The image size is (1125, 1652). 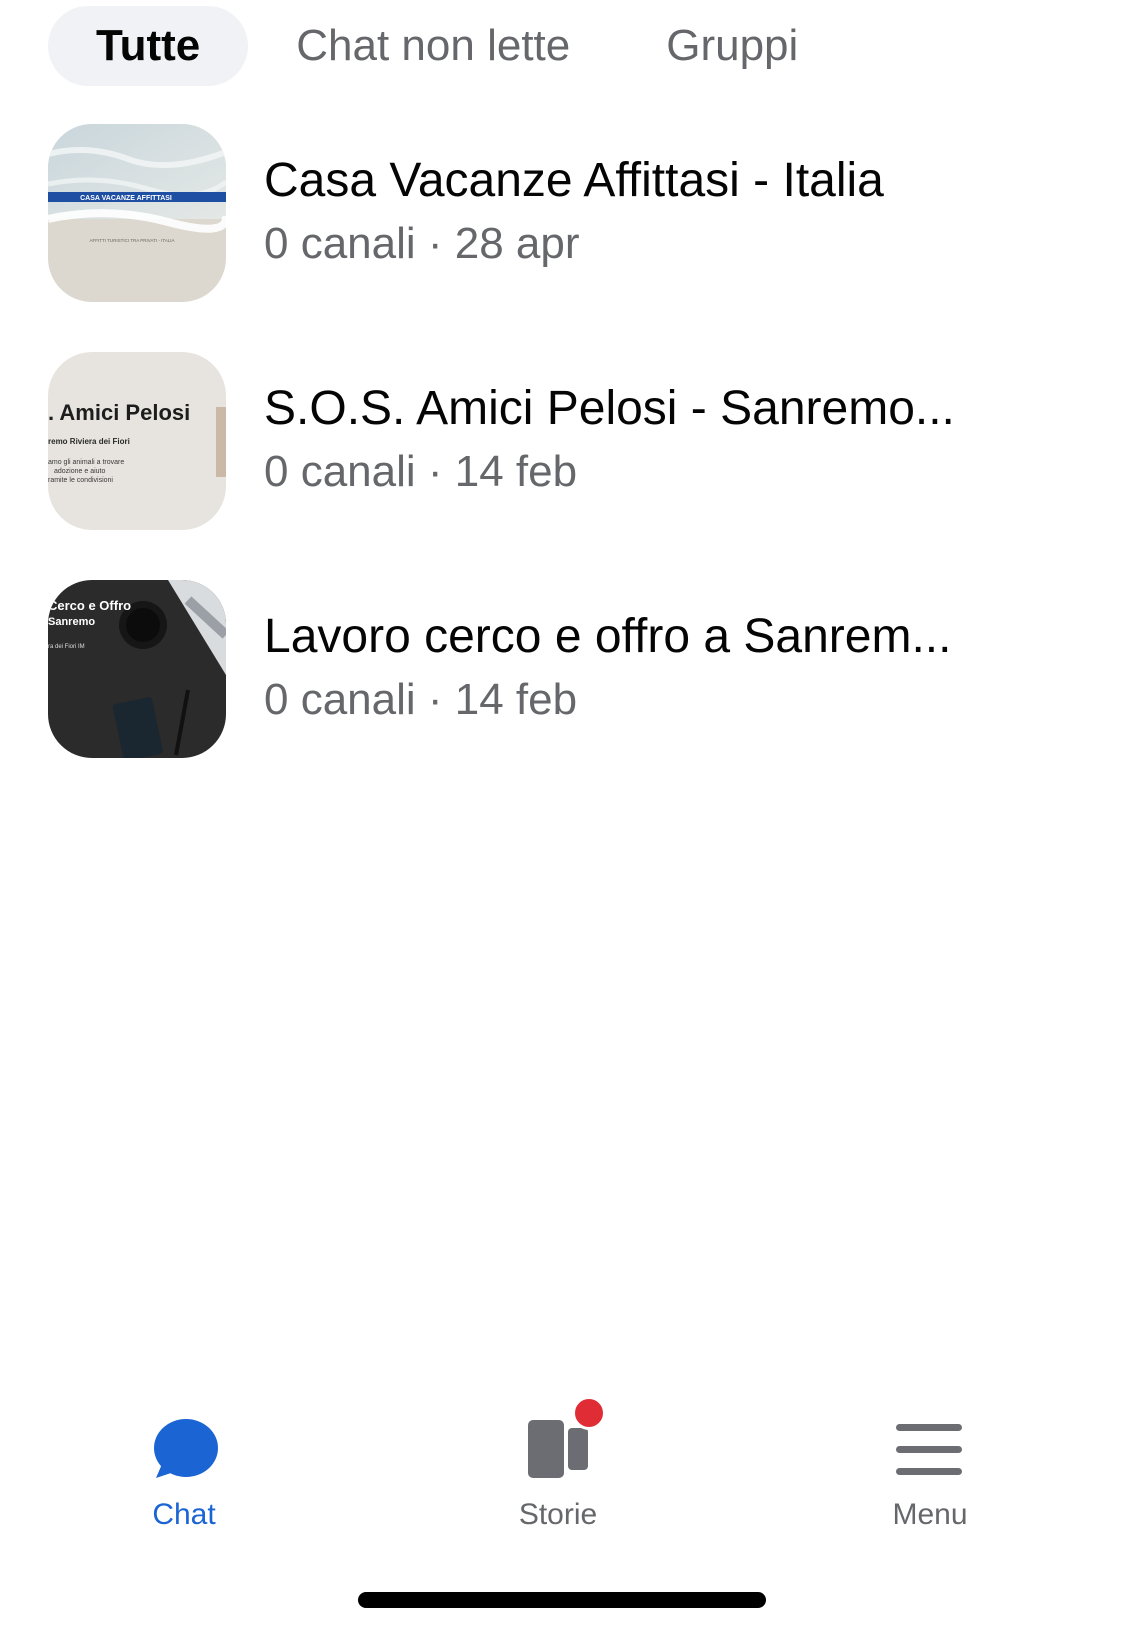 I want to click on chat-bubble-icon, so click(x=184, y=1450).